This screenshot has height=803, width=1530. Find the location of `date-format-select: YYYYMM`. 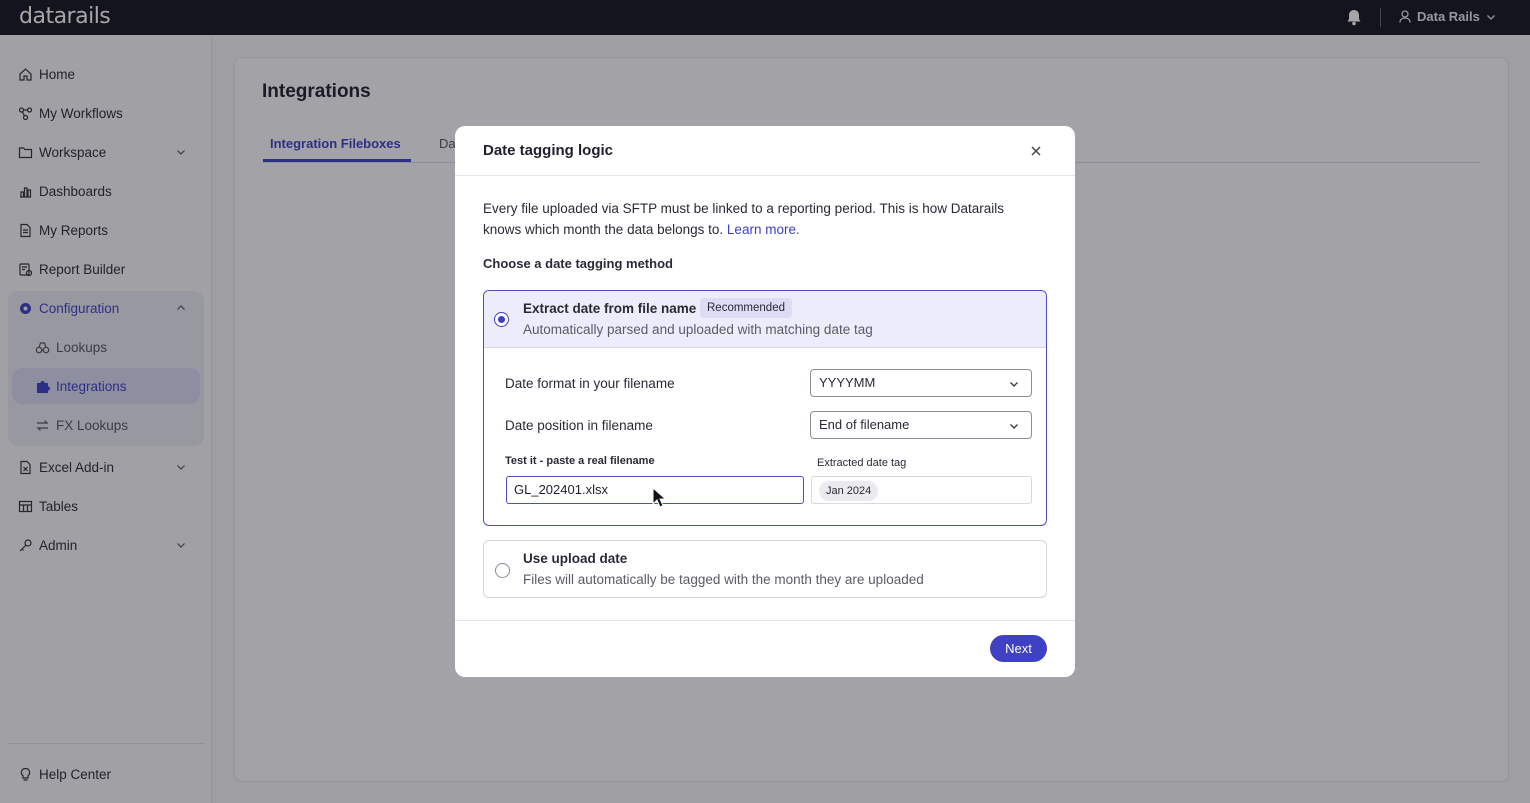

date-format-select: YYYYMM is located at coordinates (921, 383).